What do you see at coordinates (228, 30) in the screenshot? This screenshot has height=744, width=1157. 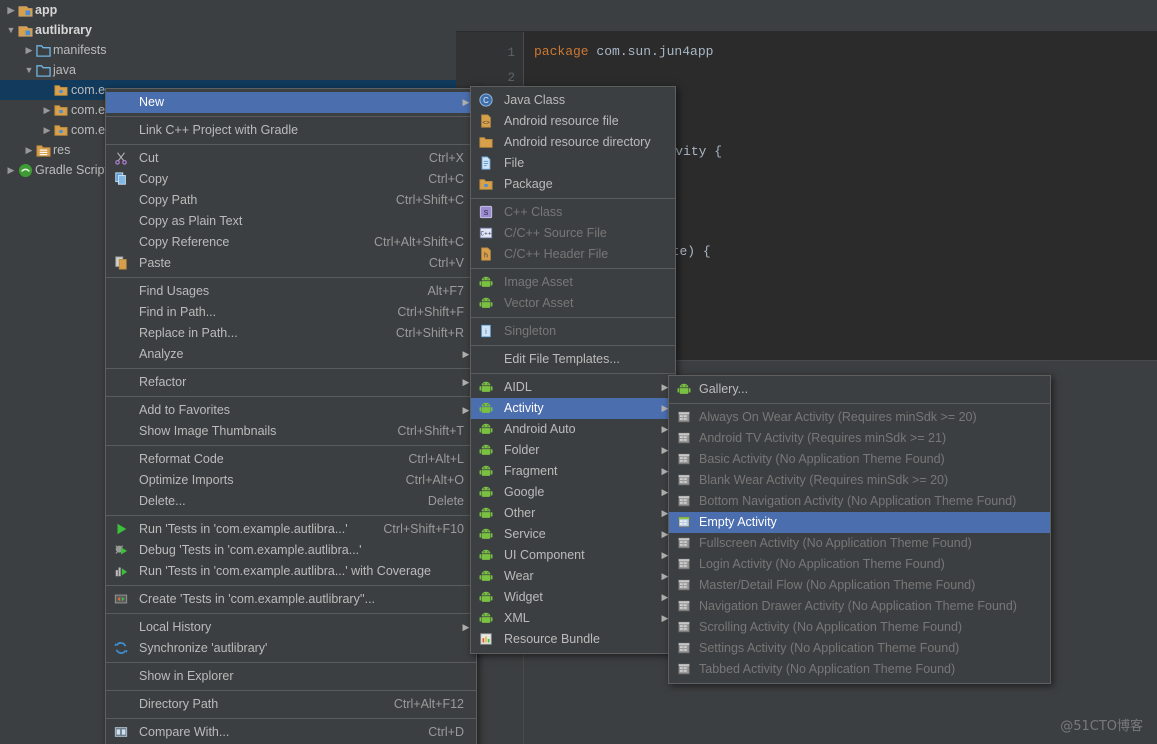 I see `tree-item-autlibrary: ▼ autlibrary` at bounding box center [228, 30].